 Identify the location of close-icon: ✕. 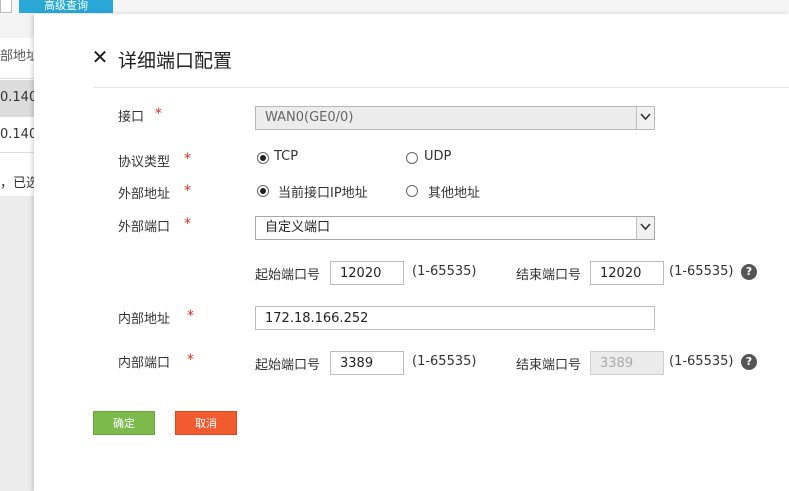
(100, 57).